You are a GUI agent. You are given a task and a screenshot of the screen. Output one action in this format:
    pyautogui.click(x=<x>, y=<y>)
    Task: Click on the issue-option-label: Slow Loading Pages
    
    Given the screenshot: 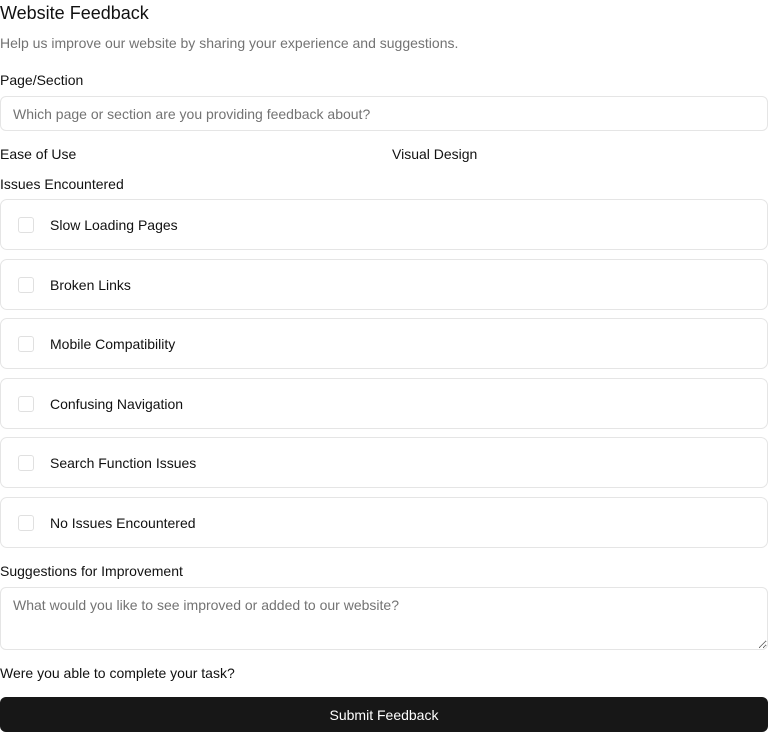 What is the action you would take?
    pyautogui.click(x=114, y=224)
    